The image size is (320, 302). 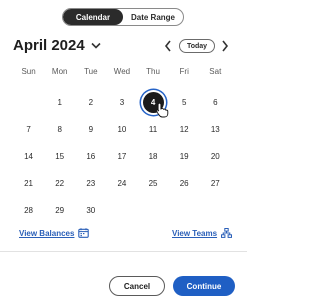 What do you see at coordinates (227, 233) in the screenshot?
I see `org-chart-icon` at bounding box center [227, 233].